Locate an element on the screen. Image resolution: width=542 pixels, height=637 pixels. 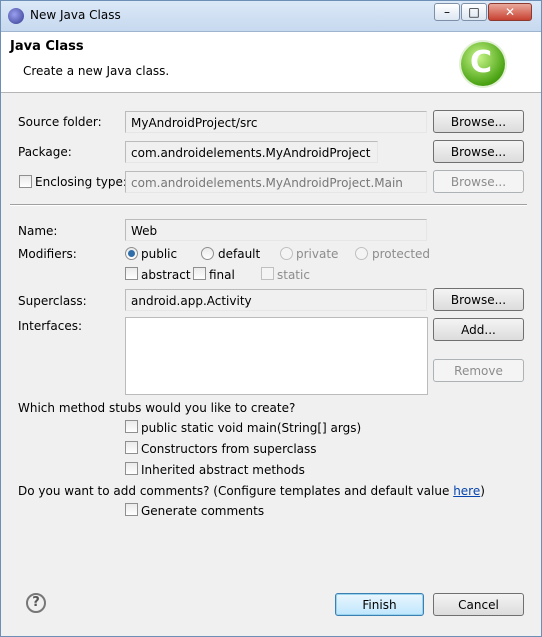
page-title: Java Class is located at coordinates (47, 46).